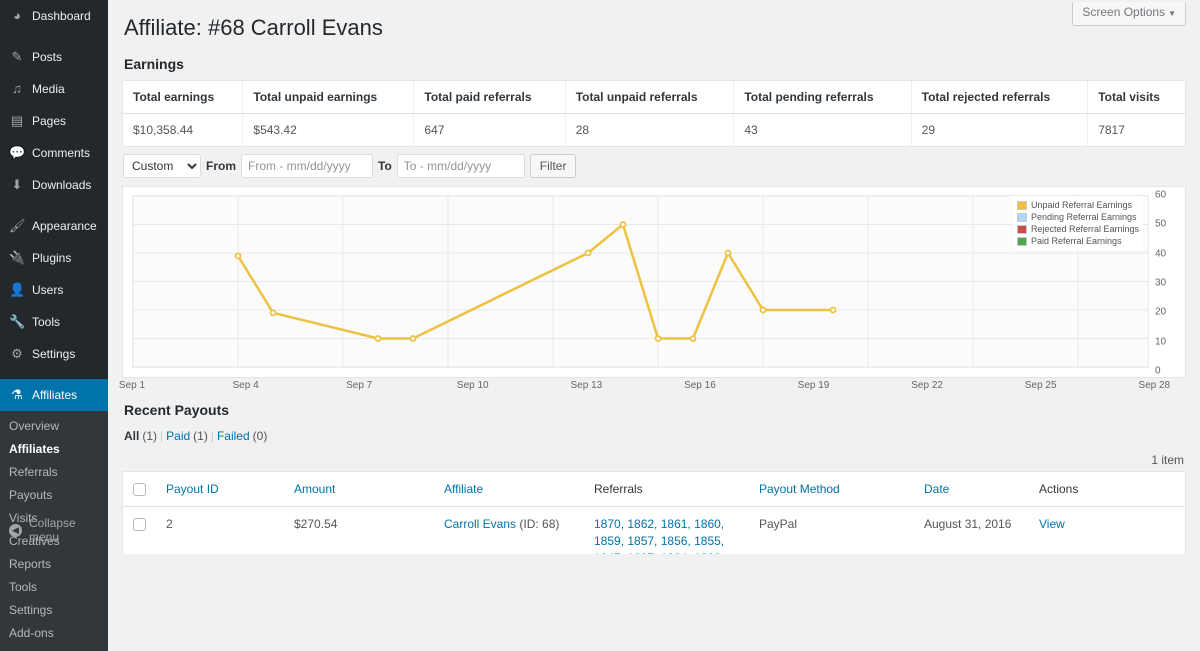 The image size is (1200, 651). Describe the element at coordinates (307, 166) in the screenshot. I see `from-date-input` at that location.